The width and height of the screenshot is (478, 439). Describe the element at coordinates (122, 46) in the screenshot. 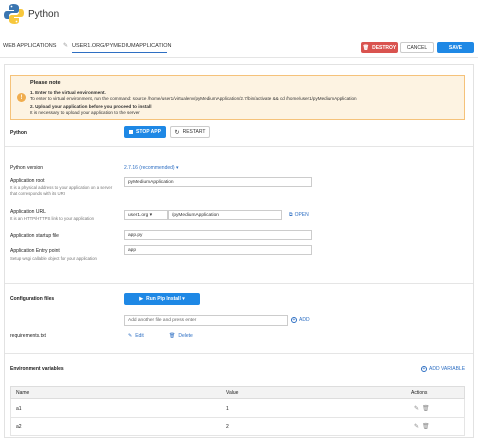

I see `tab-current-application: USER1.ORG/PYMEDIUMAPPLICATION` at that location.